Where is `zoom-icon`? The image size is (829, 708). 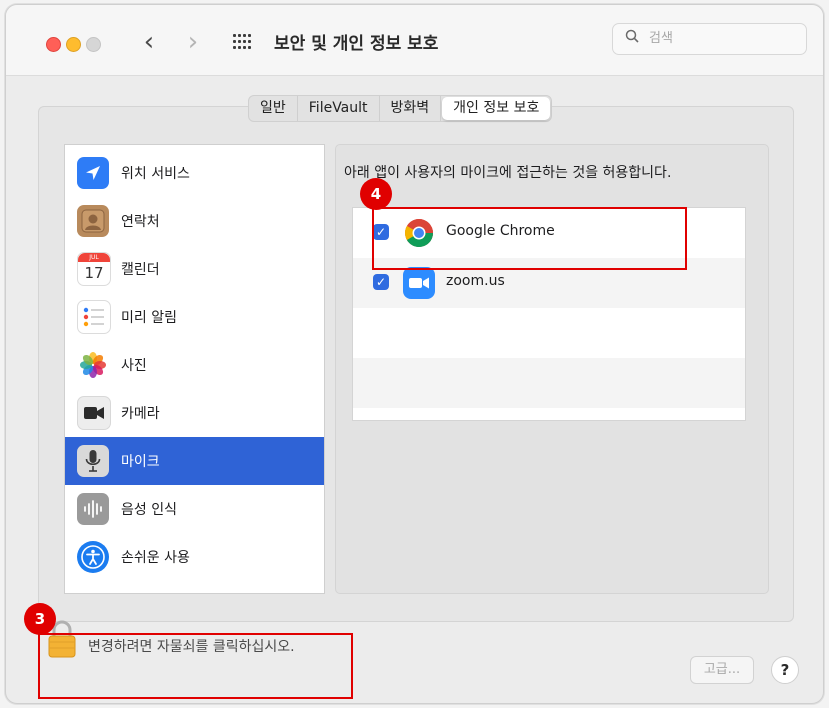
zoom-icon is located at coordinates (419, 283).